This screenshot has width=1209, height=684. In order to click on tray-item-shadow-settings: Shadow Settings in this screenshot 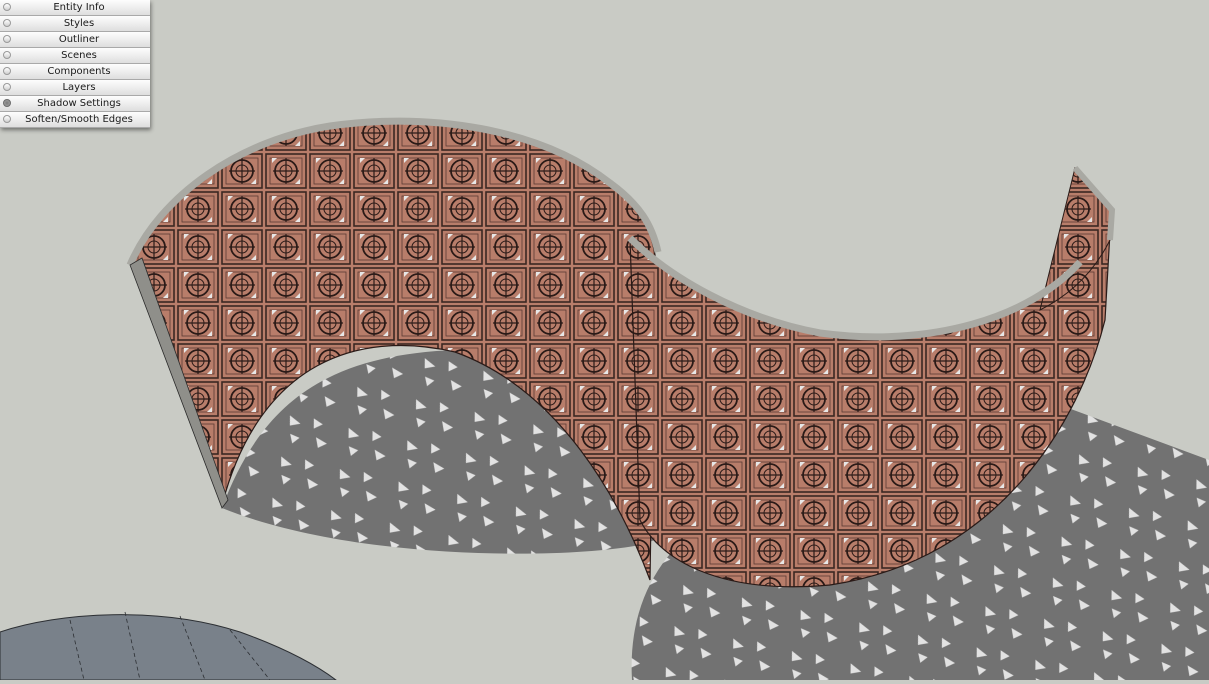, I will do `click(75, 104)`.